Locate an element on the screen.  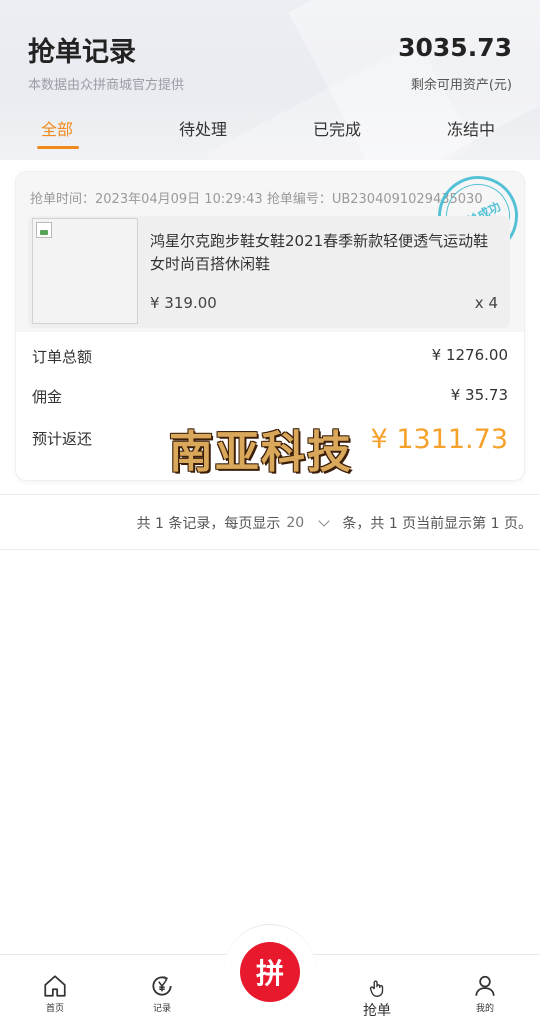
watermark-logo: 南亚科技 is located at coordinates (261, 452).